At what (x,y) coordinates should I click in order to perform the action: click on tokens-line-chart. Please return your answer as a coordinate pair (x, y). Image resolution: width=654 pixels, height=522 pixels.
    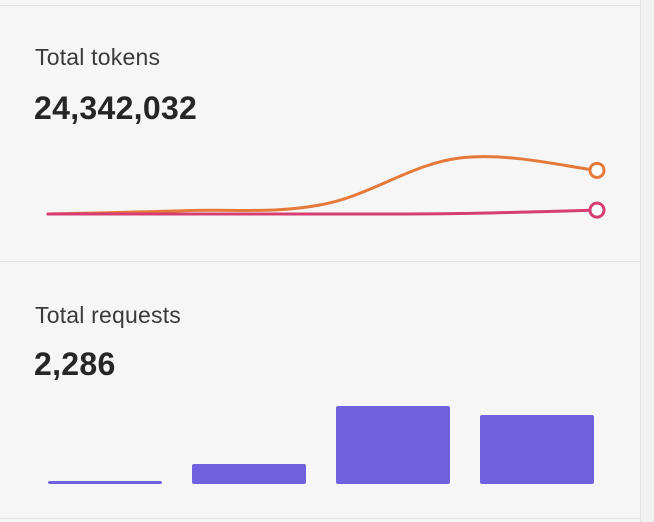
    Looking at the image, I should click on (326, 187).